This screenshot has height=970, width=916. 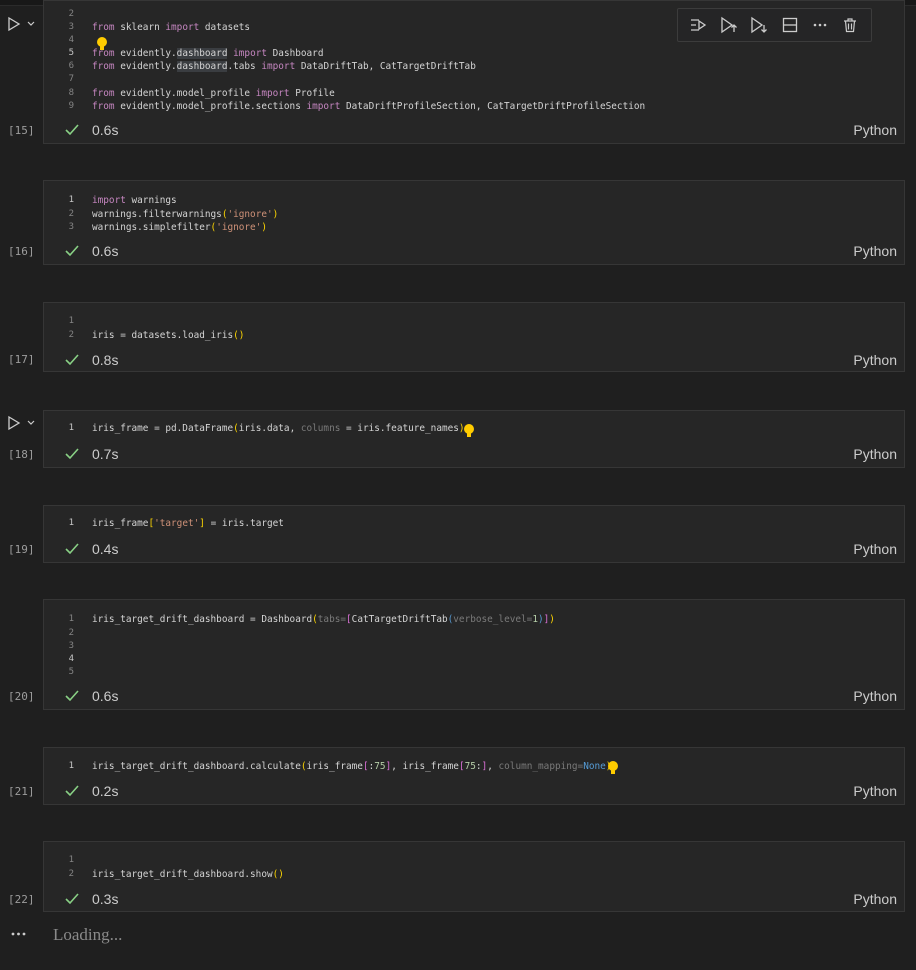 What do you see at coordinates (21, 899) in the screenshot?
I see `execution-count: [22]` at bounding box center [21, 899].